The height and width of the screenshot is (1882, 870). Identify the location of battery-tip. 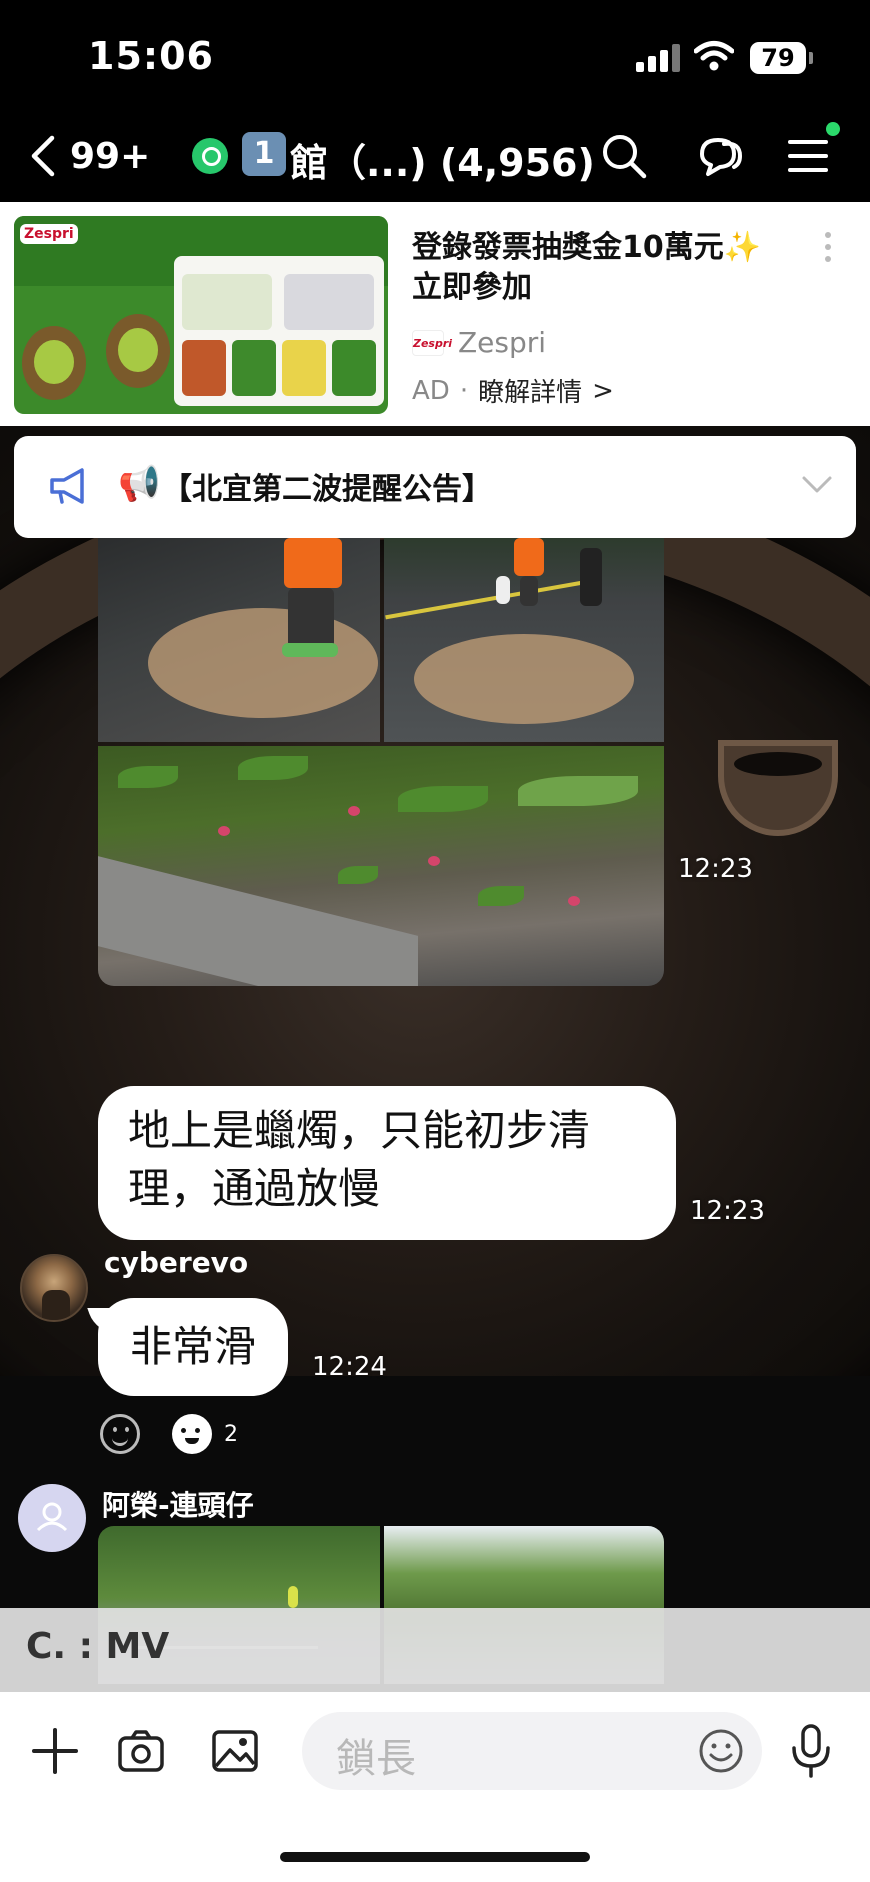
(811, 58).